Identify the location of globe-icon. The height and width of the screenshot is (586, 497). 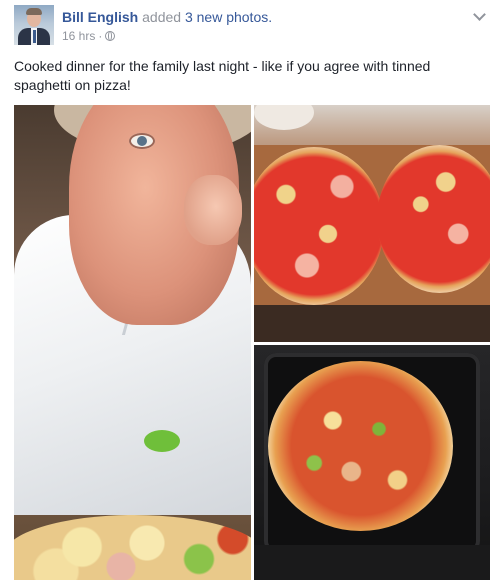
(110, 36).